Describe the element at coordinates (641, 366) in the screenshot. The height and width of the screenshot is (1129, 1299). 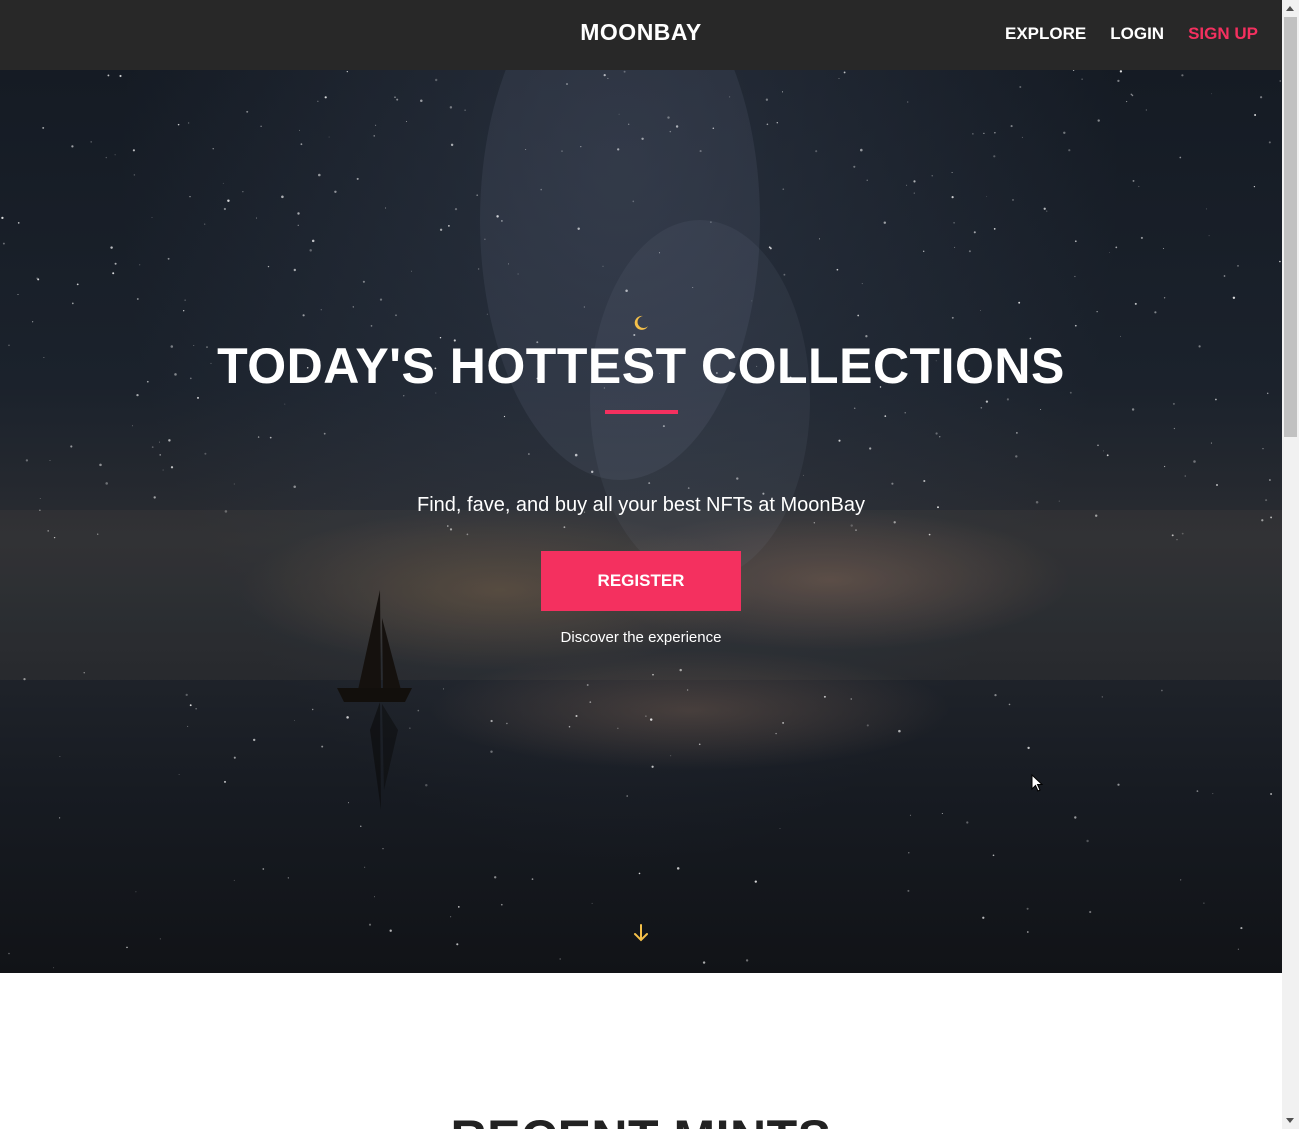
I see `hero-title: TODAY'S HOTTEST COLLECTIONS` at that location.